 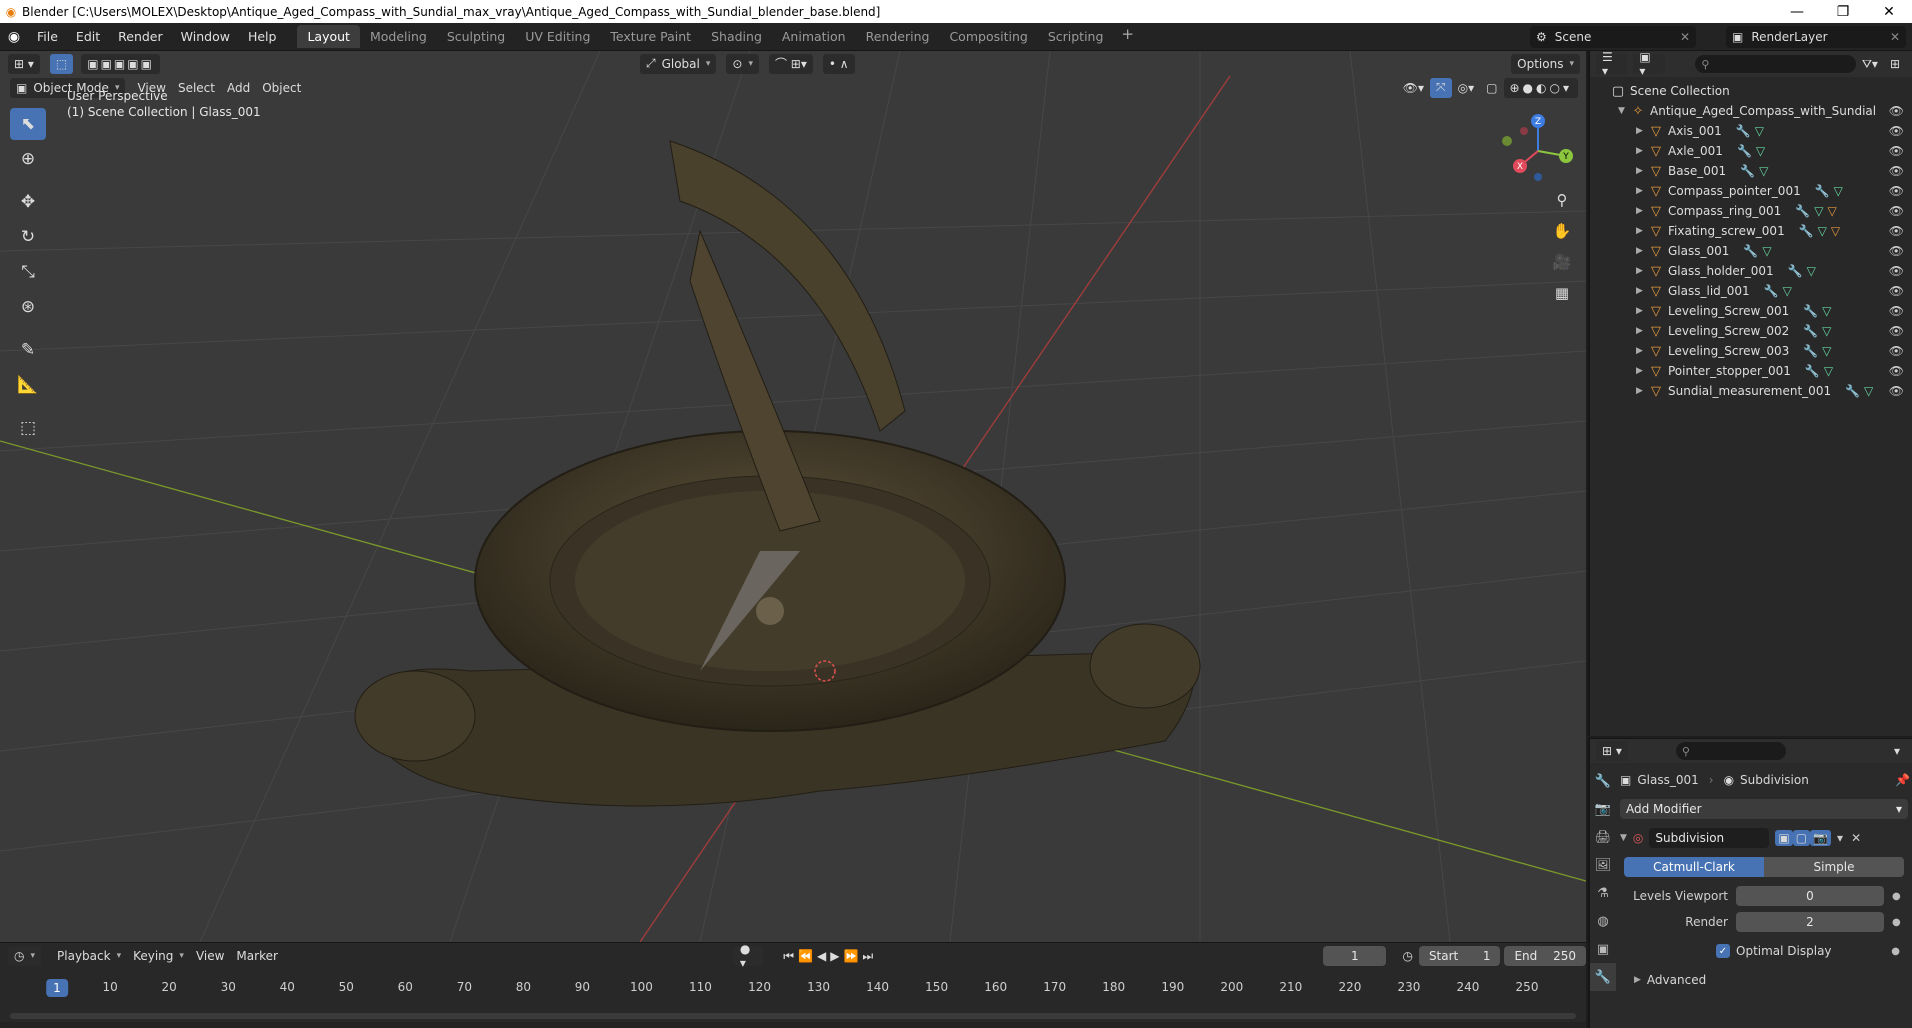 I want to click on shading-mode-icons: ⊕●◐○▾, so click(x=1540, y=87).